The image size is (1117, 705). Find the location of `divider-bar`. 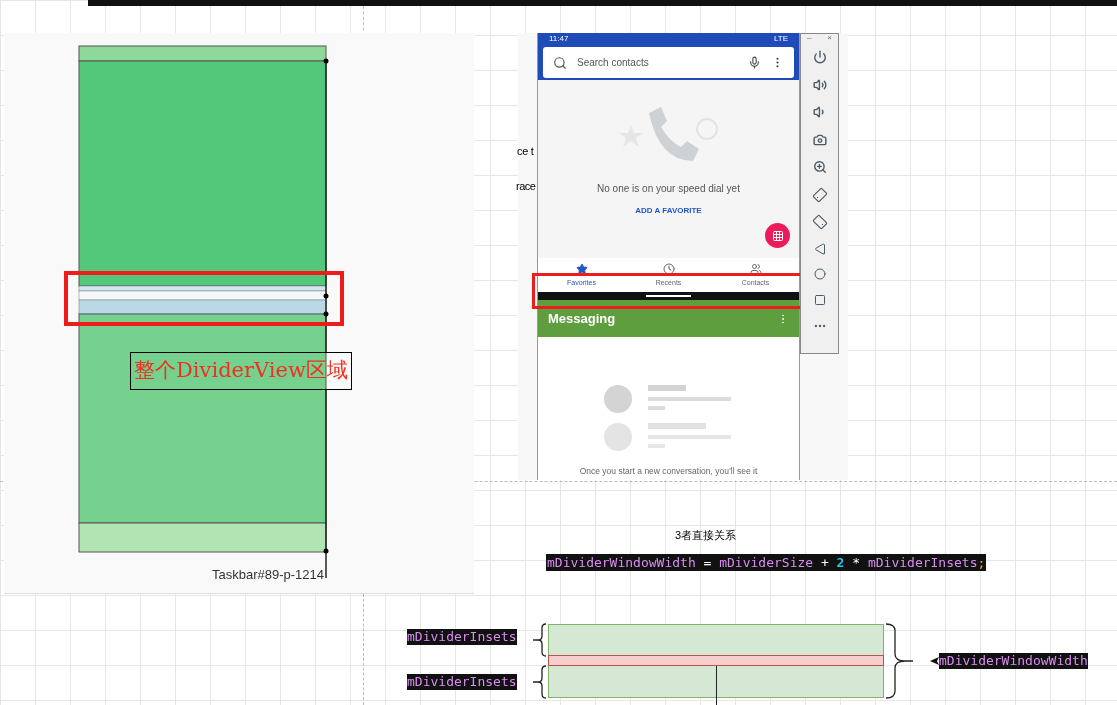

divider-bar is located at coordinates (668, 296).